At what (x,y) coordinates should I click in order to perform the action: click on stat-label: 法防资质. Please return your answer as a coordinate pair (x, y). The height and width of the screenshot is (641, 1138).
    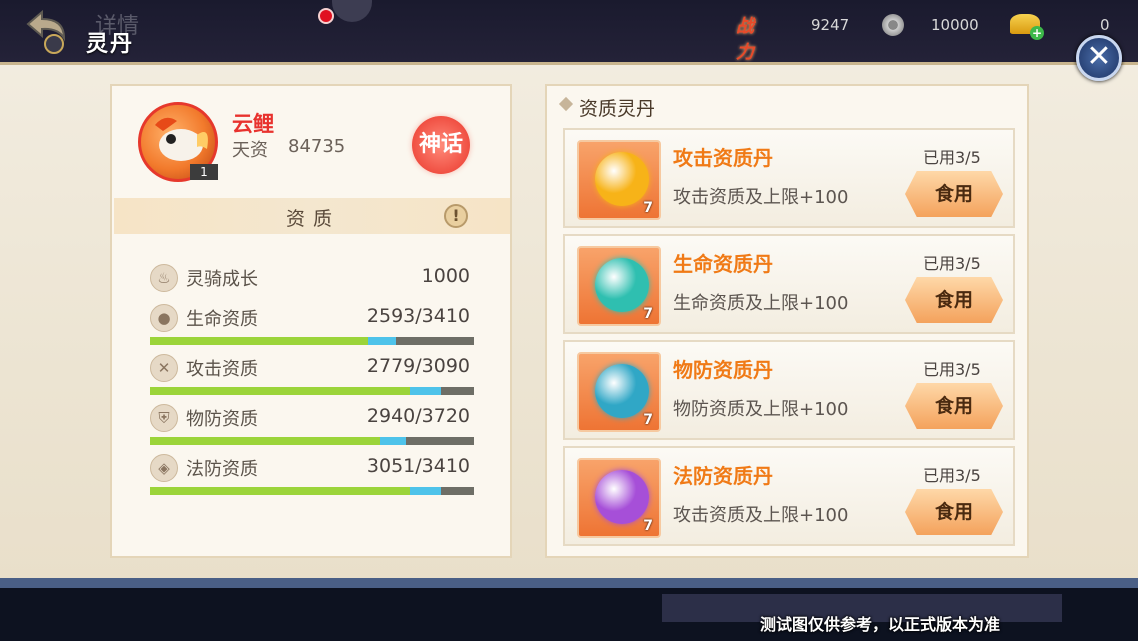
    Looking at the image, I should click on (222, 469).